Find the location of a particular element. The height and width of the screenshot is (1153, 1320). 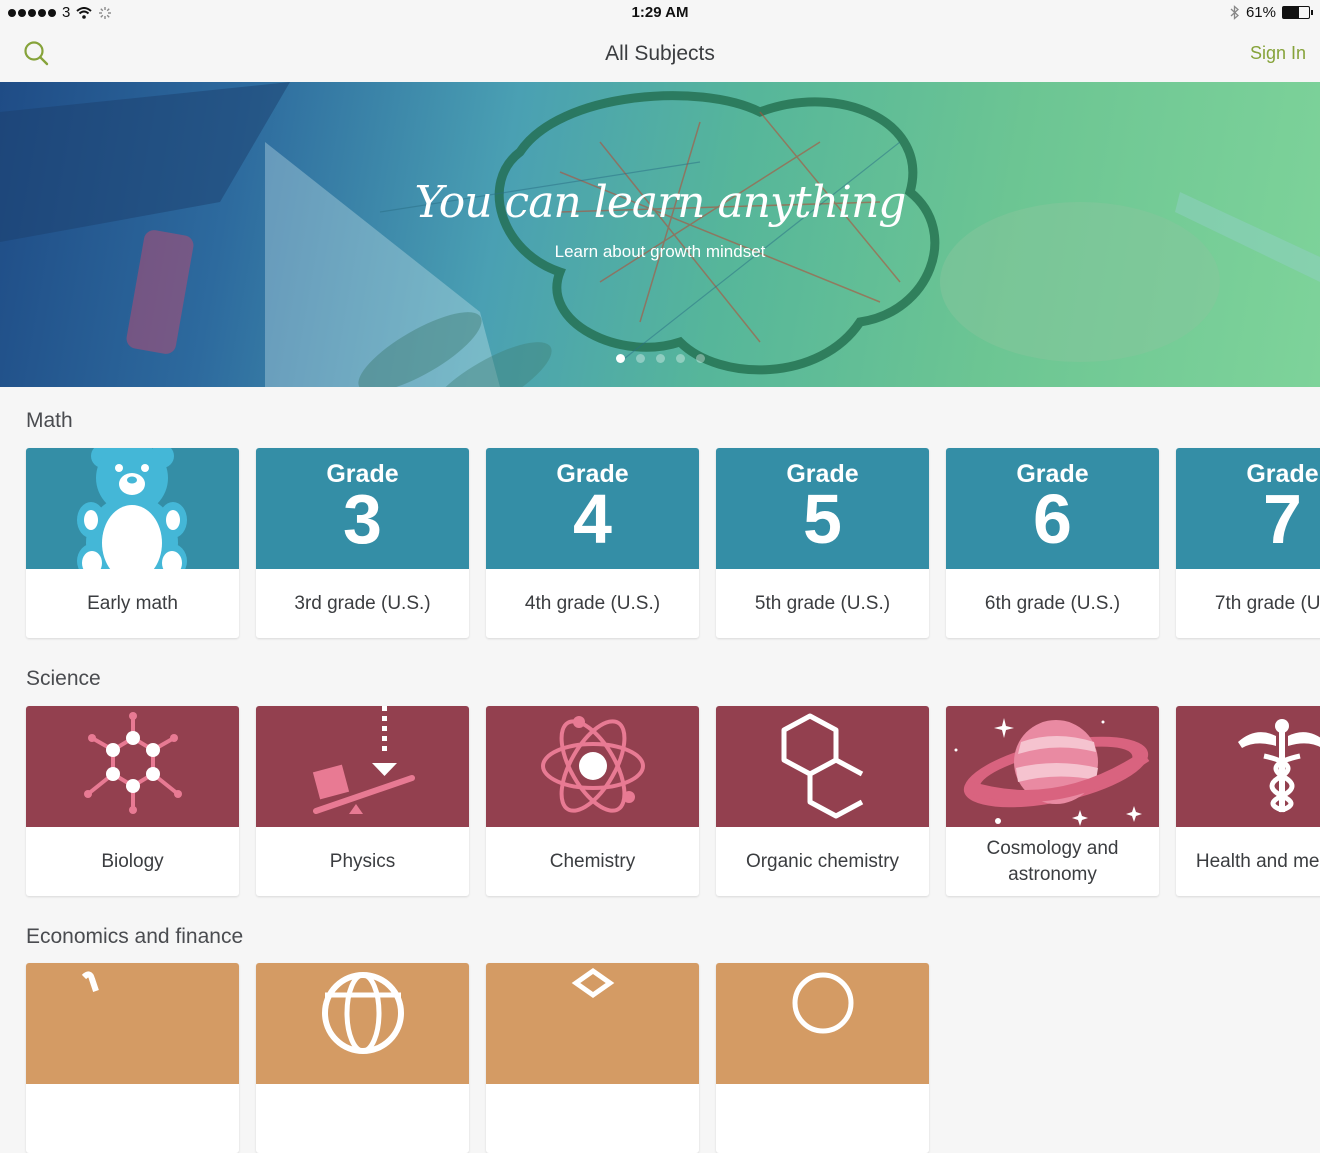

card-grade-7: Grade7 7th grade (U.S.) is located at coordinates (1248, 543).